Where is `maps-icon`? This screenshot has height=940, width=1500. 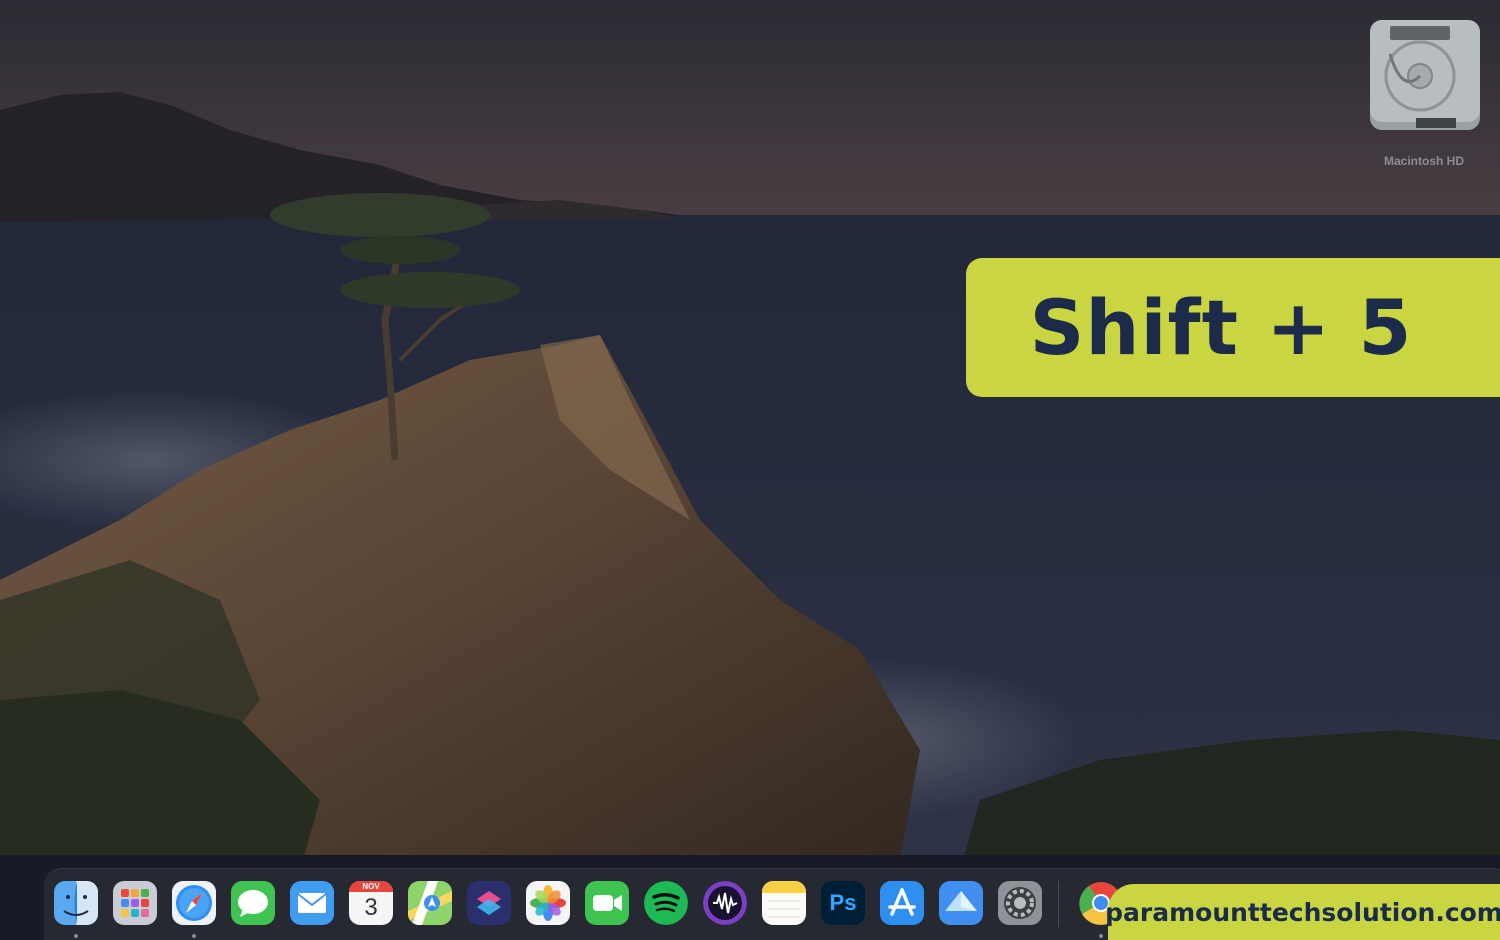 maps-icon is located at coordinates (430, 903).